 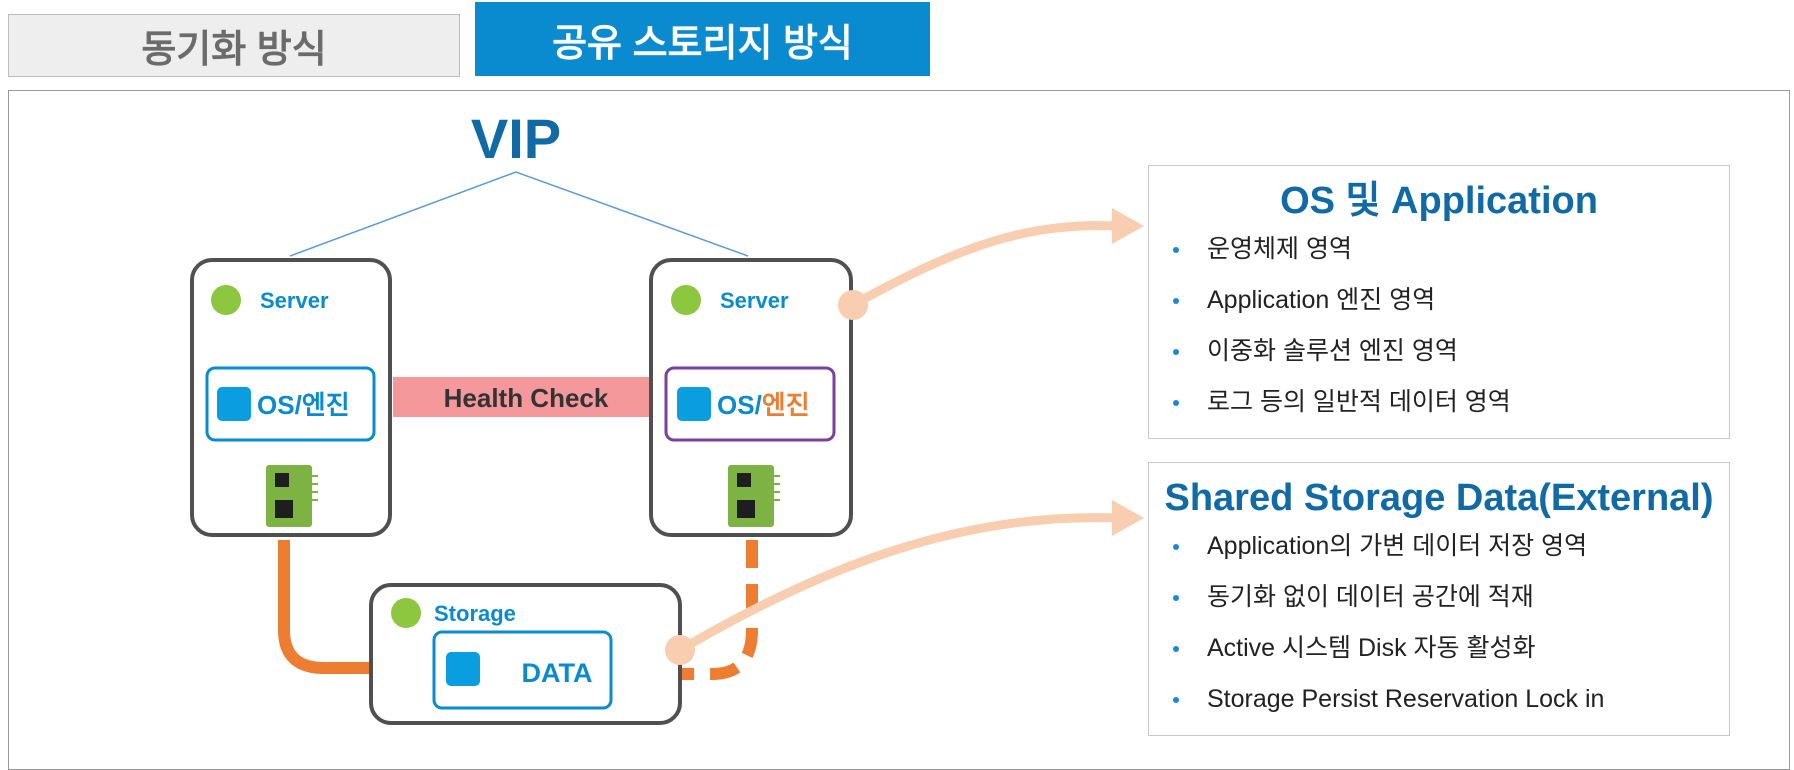 I want to click on shared-storage-title: Shared Storage Data(External), so click(x=1439, y=498).